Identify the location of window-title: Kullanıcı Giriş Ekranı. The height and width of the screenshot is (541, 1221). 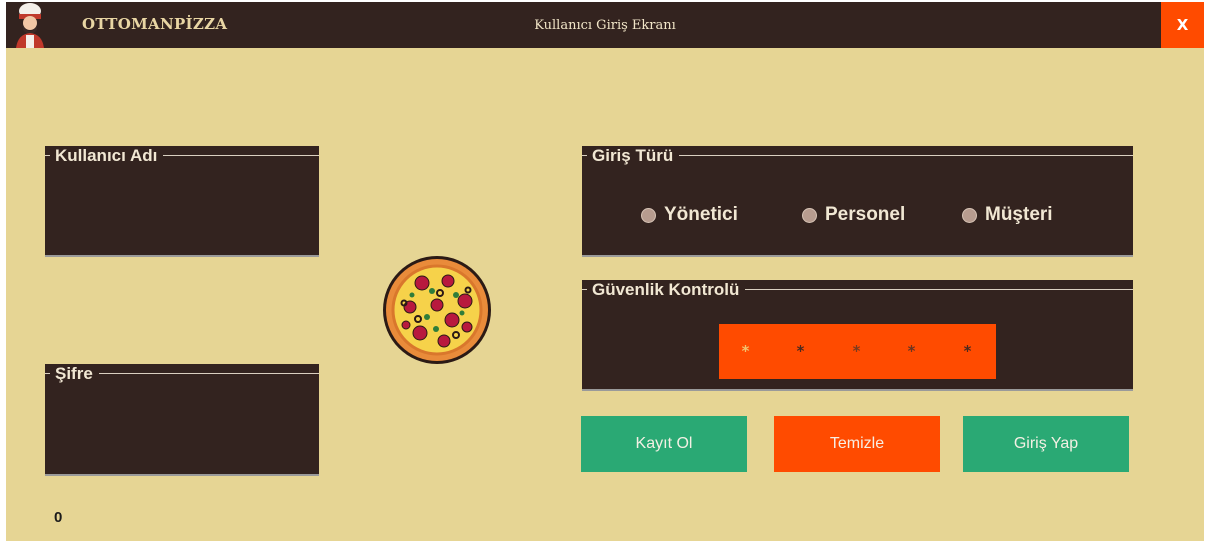
(605, 25).